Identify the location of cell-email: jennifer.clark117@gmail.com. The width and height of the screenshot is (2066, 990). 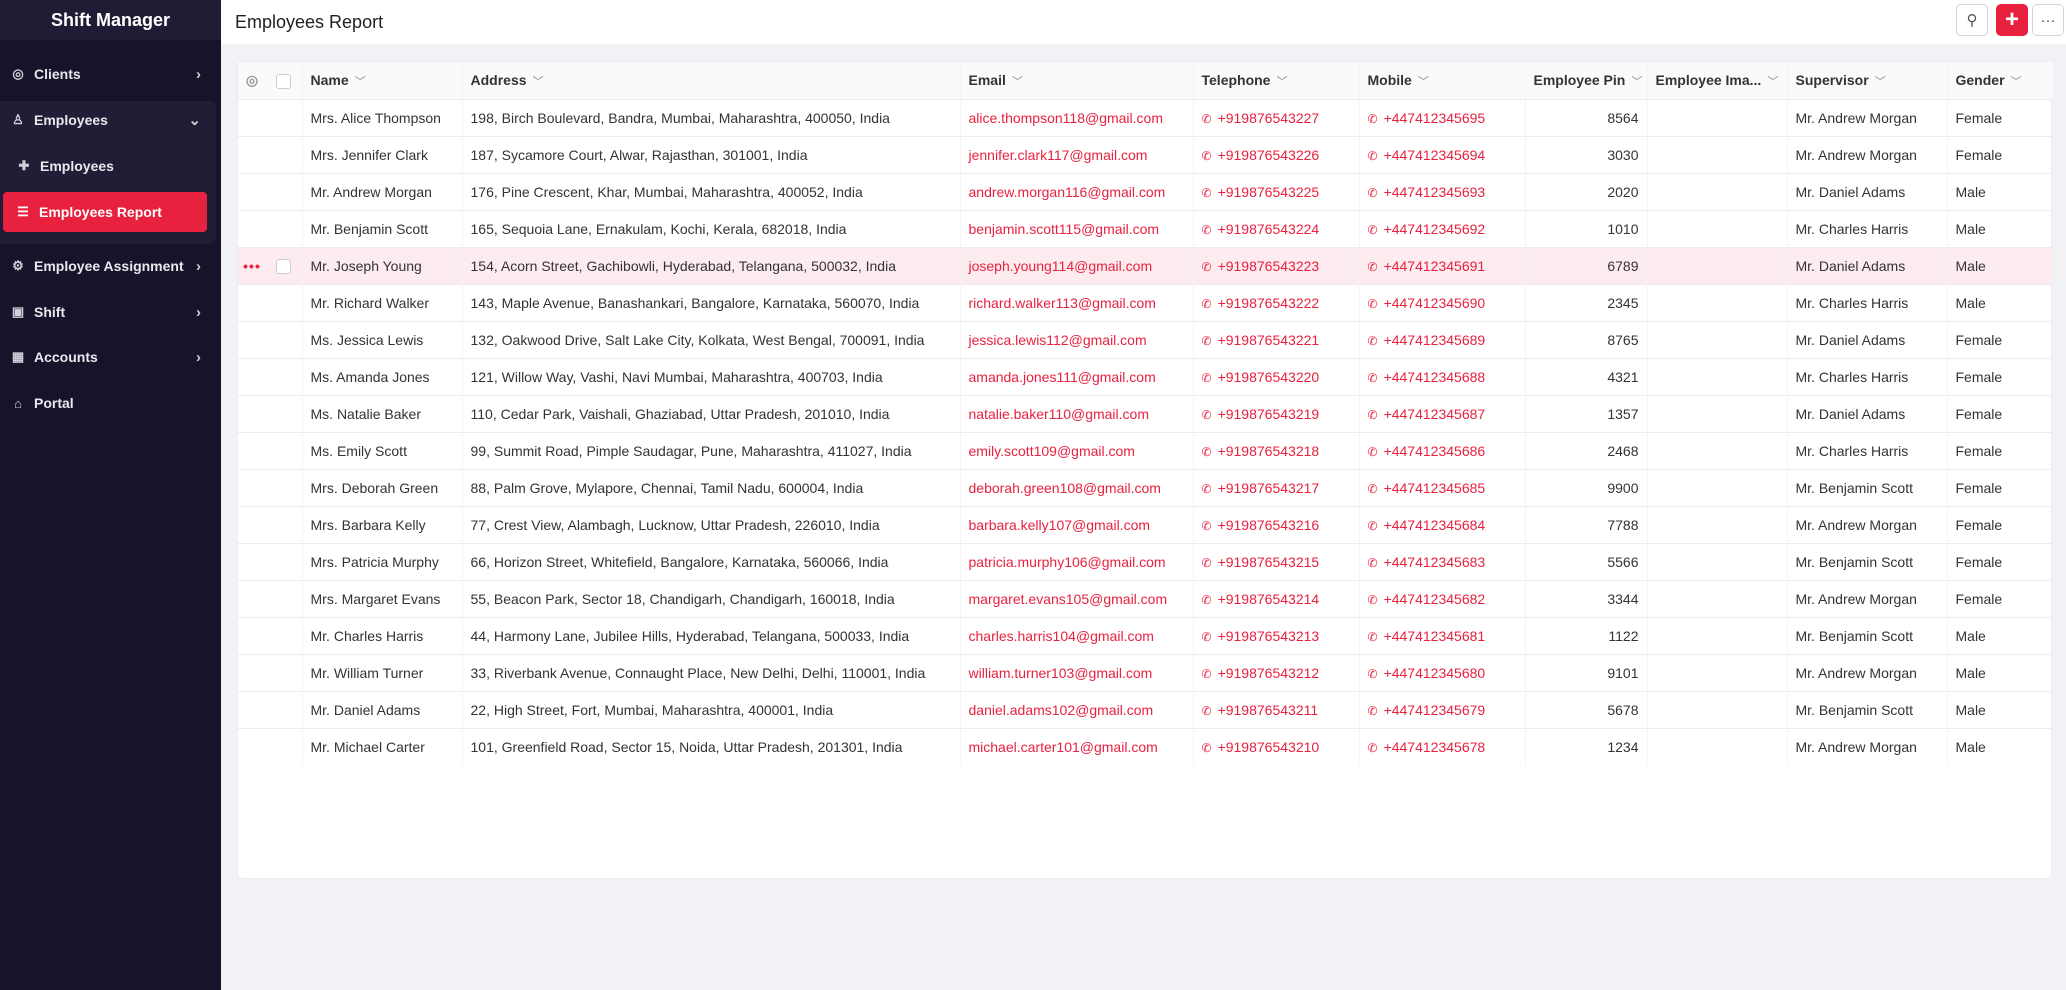
(1076, 154).